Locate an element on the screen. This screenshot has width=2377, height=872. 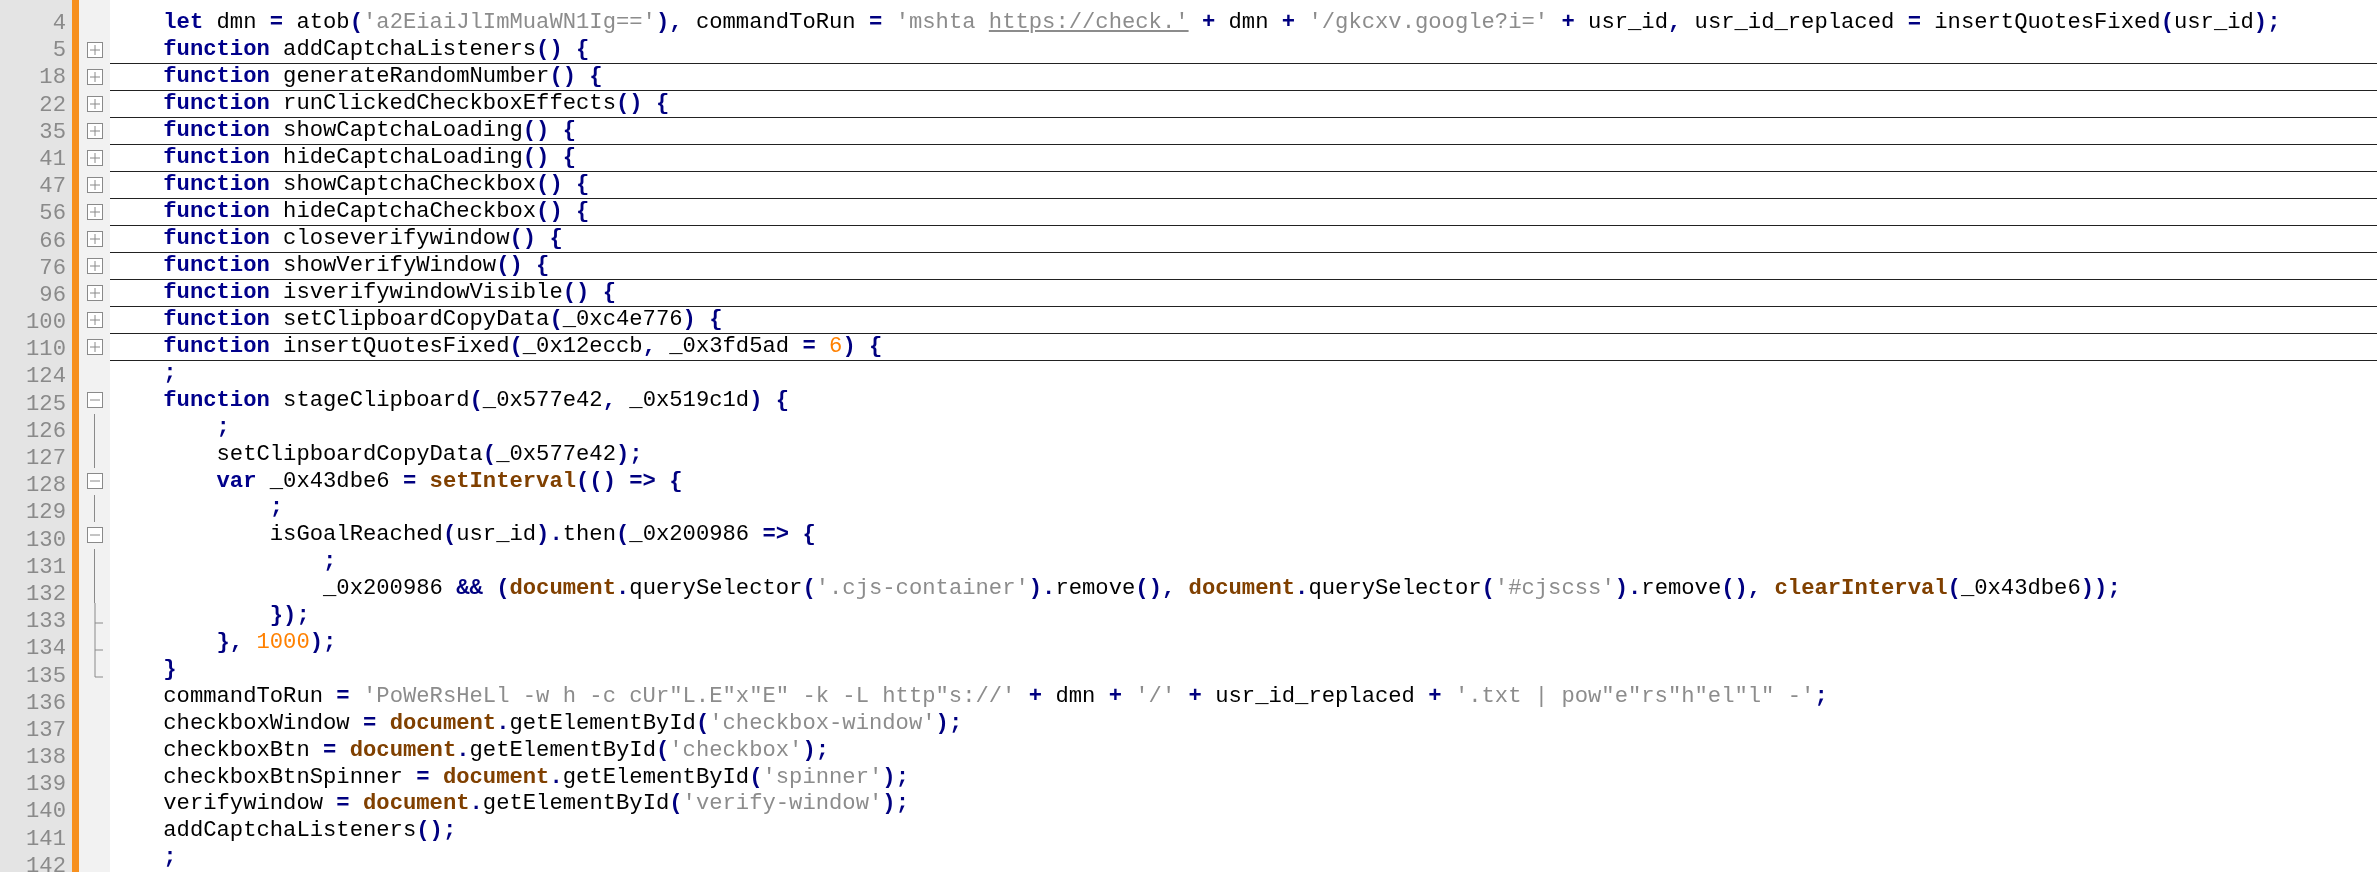
line-number: 35 is located at coordinates (52, 132).